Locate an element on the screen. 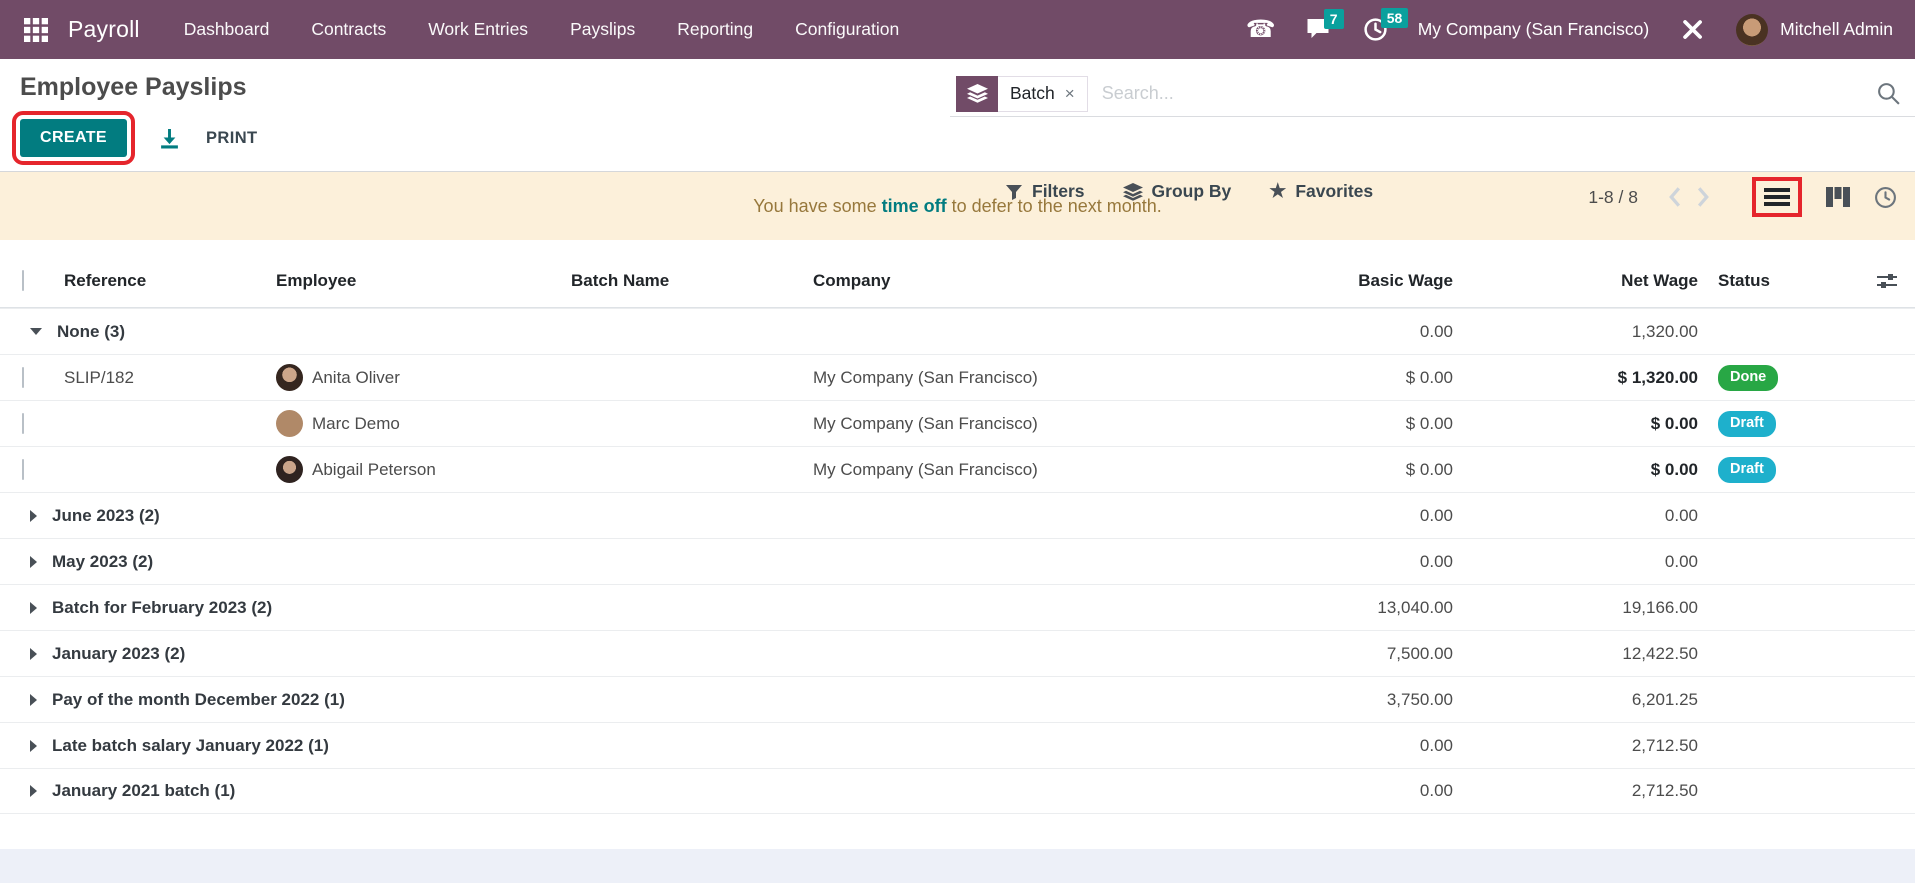 This screenshot has width=1915, height=883. row-basic-wage: $ 0.00 is located at coordinates (1429, 469).